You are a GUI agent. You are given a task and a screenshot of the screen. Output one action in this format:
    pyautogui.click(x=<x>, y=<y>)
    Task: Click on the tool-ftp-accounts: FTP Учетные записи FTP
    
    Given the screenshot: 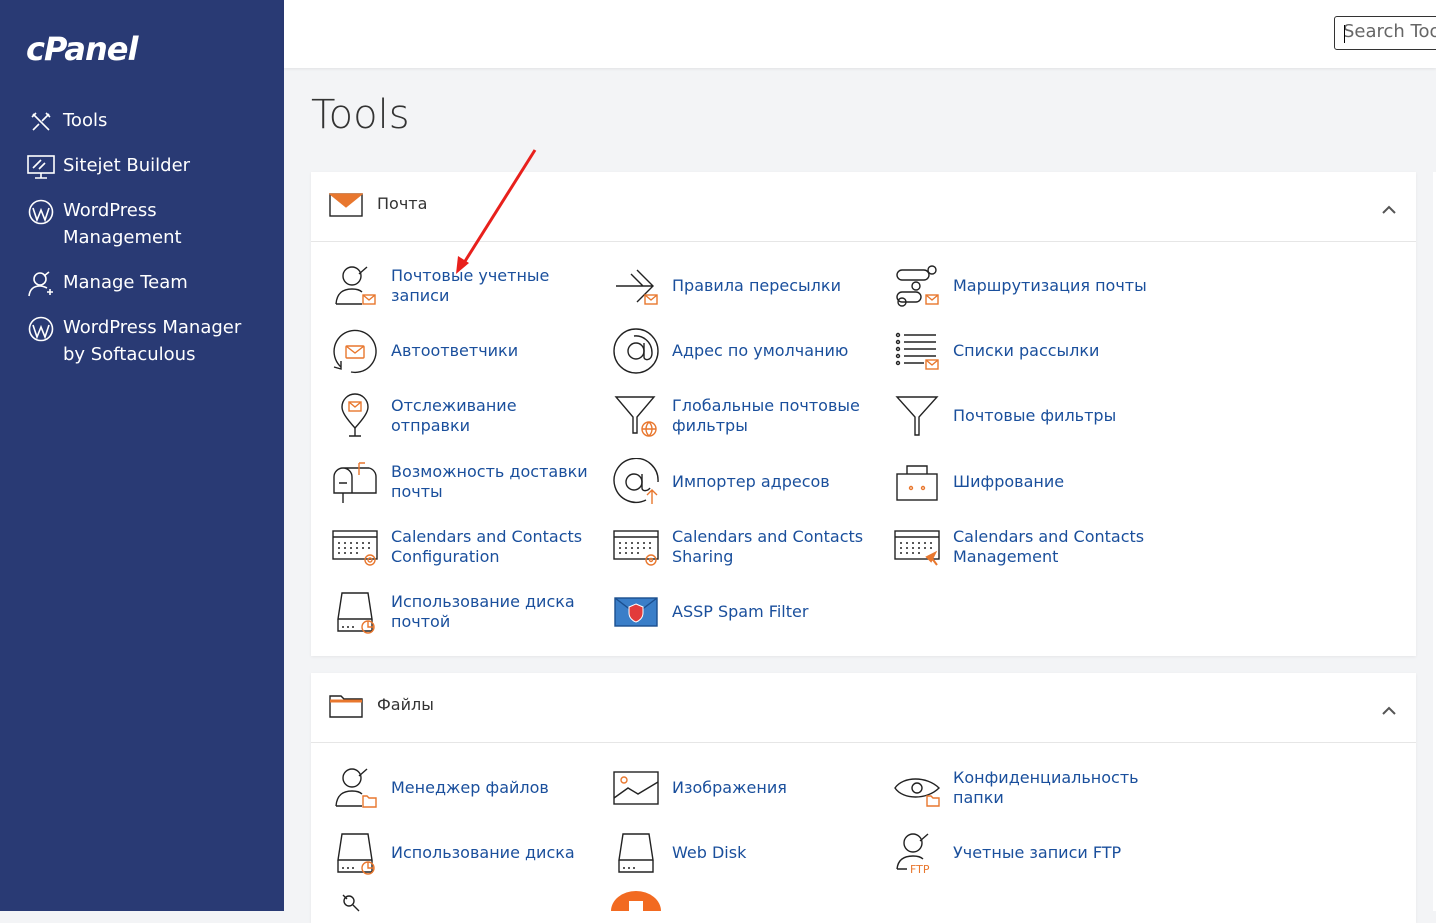 What is the action you would take?
    pyautogui.click(x=1022, y=853)
    